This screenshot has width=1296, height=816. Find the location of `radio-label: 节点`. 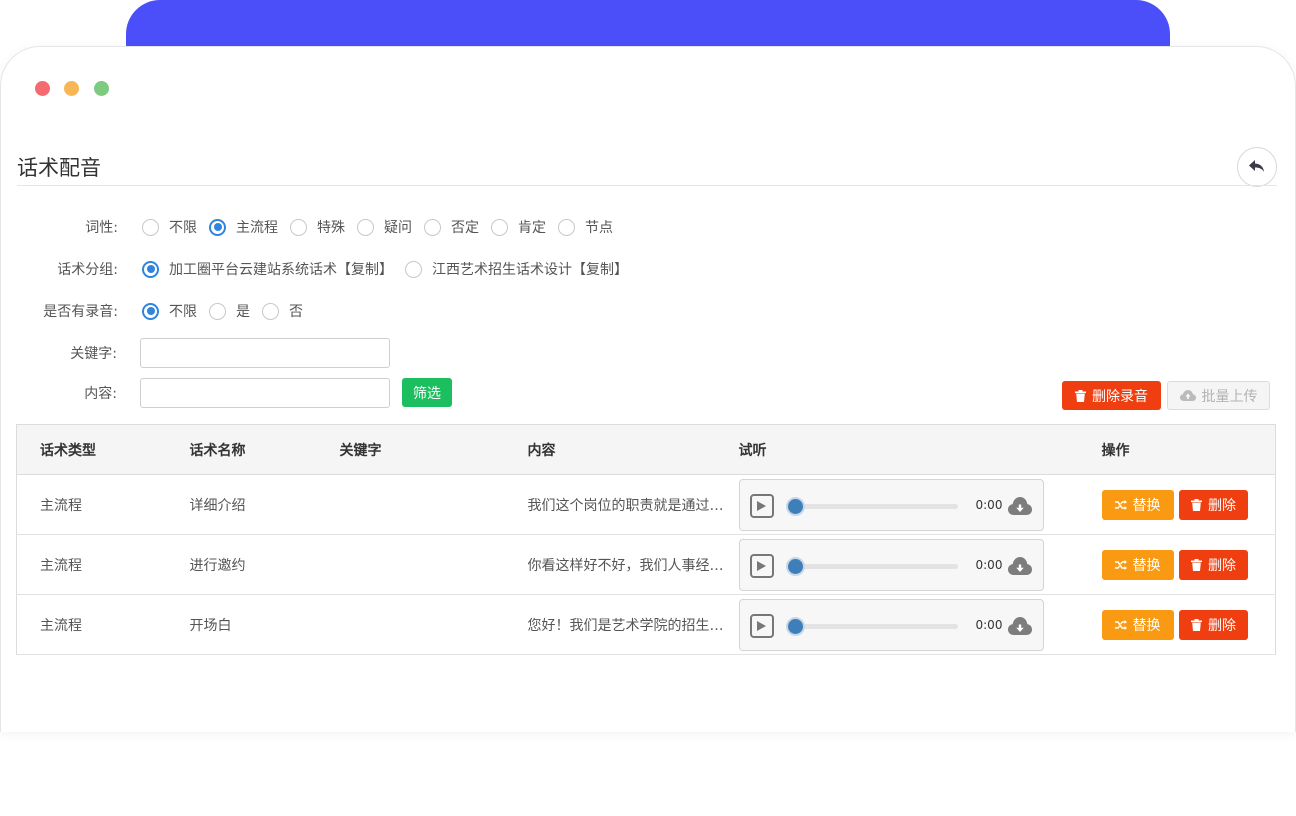

radio-label: 节点 is located at coordinates (599, 228).